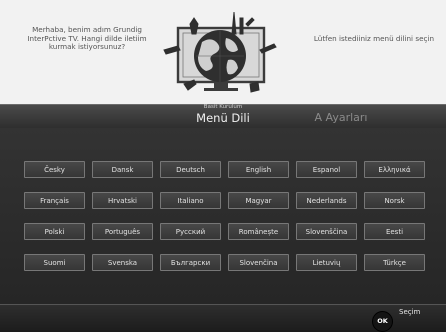 This screenshot has height=332, width=446. What do you see at coordinates (190, 200) in the screenshot?
I see `language-button: Italiano` at bounding box center [190, 200].